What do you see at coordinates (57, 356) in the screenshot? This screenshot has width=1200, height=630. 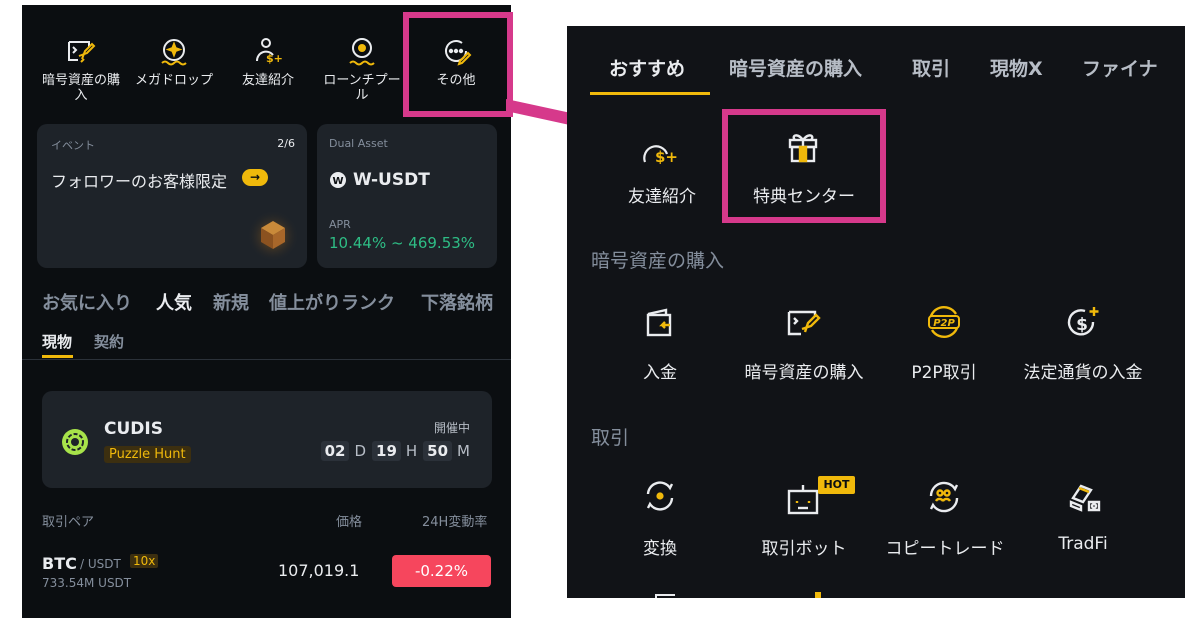 I see `sub-tab-active-indicator` at bounding box center [57, 356].